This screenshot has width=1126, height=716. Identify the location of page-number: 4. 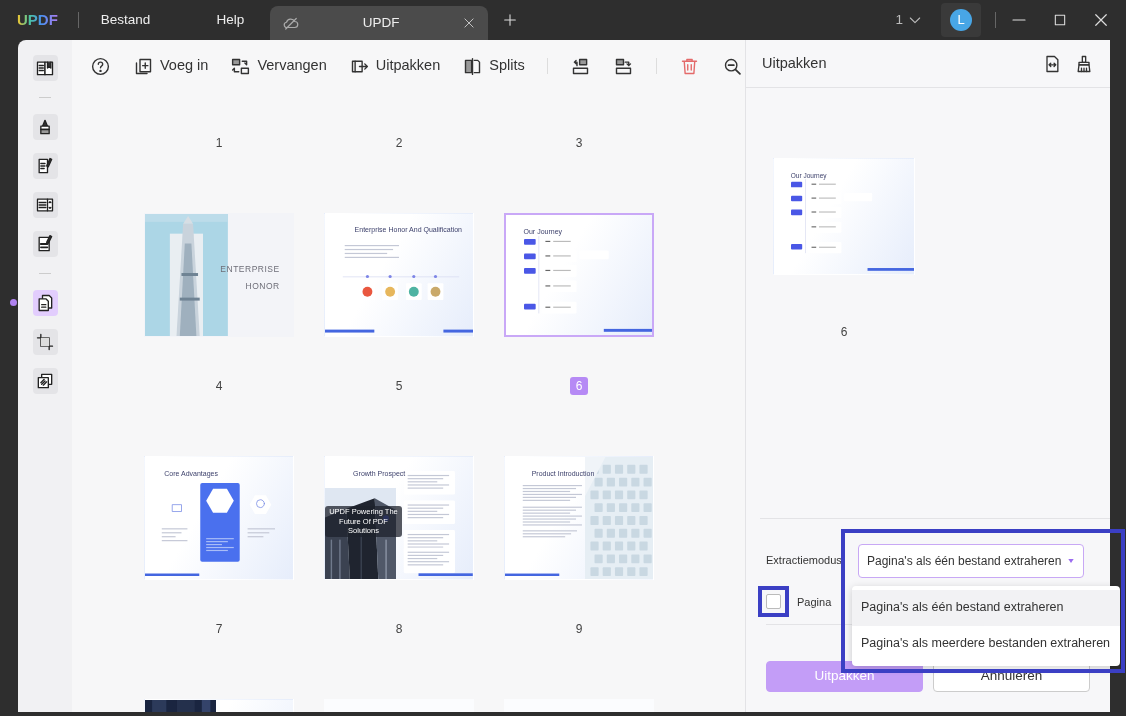
(219, 386).